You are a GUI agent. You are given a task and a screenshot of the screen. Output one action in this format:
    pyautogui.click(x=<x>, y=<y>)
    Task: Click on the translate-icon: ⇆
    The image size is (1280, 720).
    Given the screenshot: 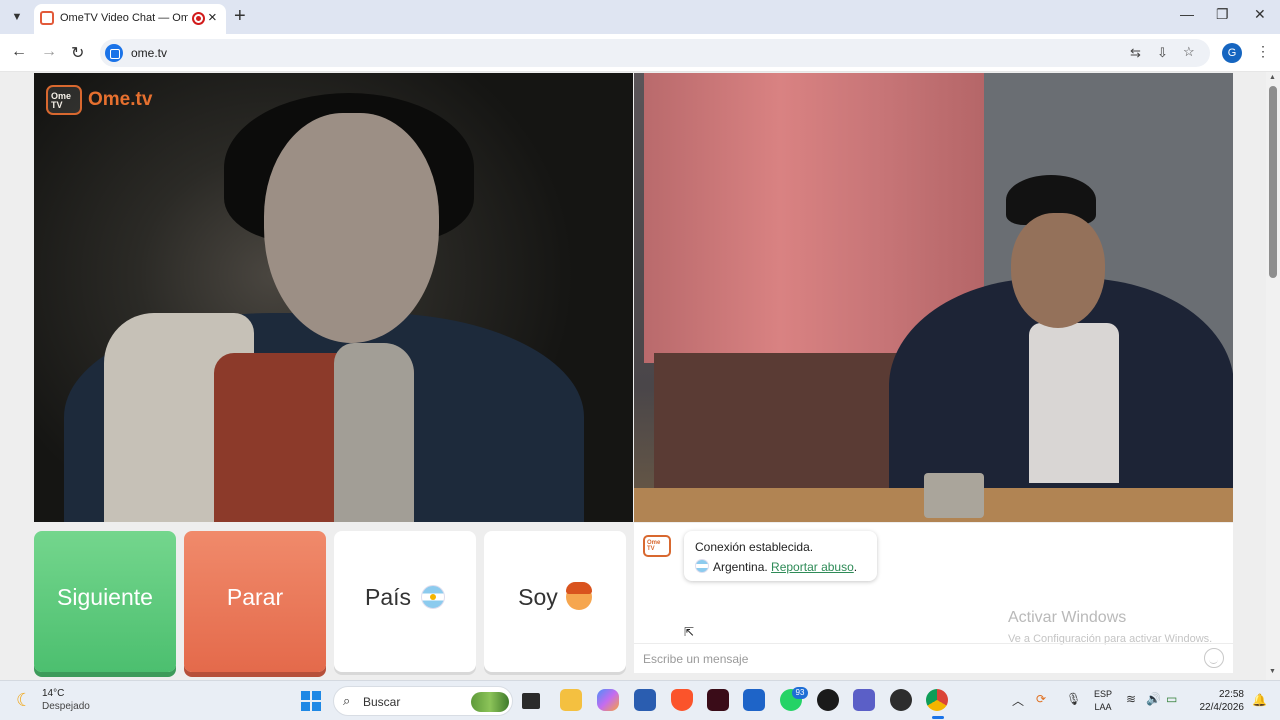 What is the action you would take?
    pyautogui.click(x=1135, y=53)
    